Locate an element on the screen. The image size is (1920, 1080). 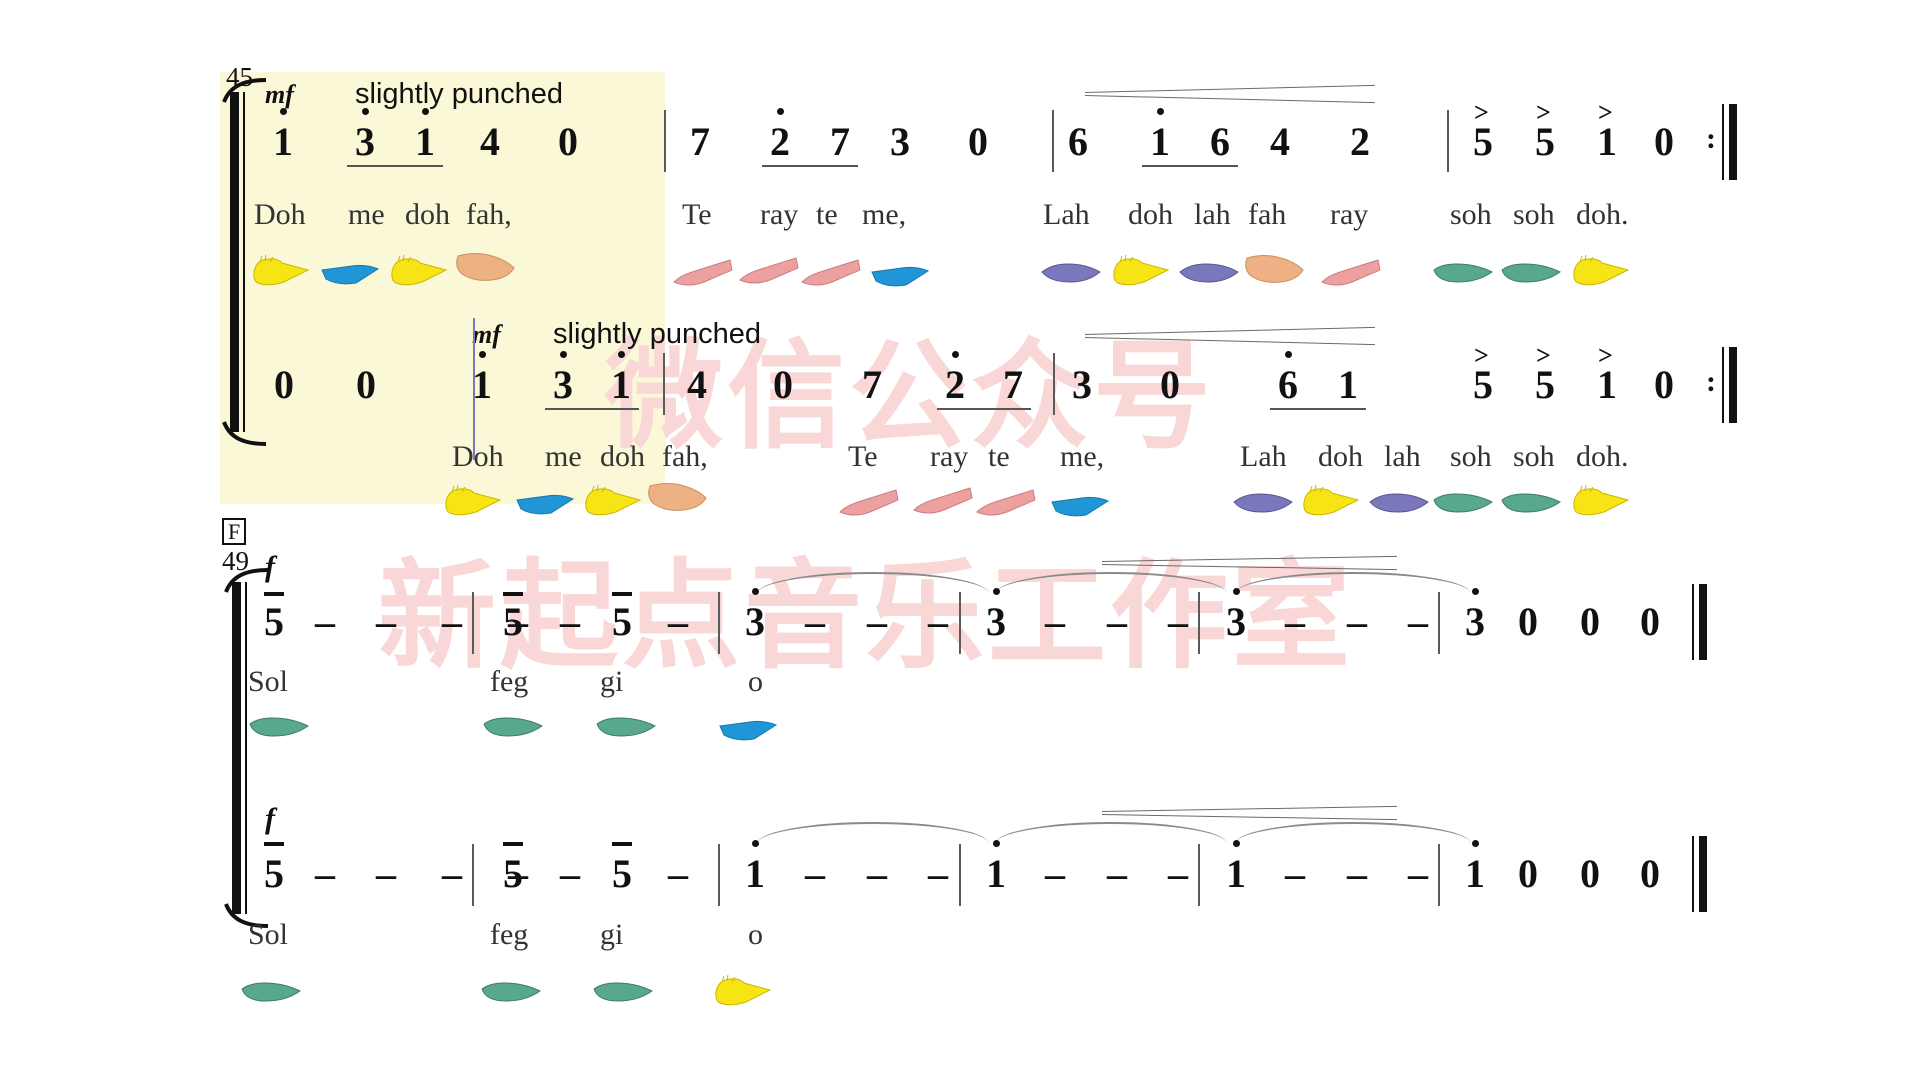
note: 2 is located at coordinates (780, 141).